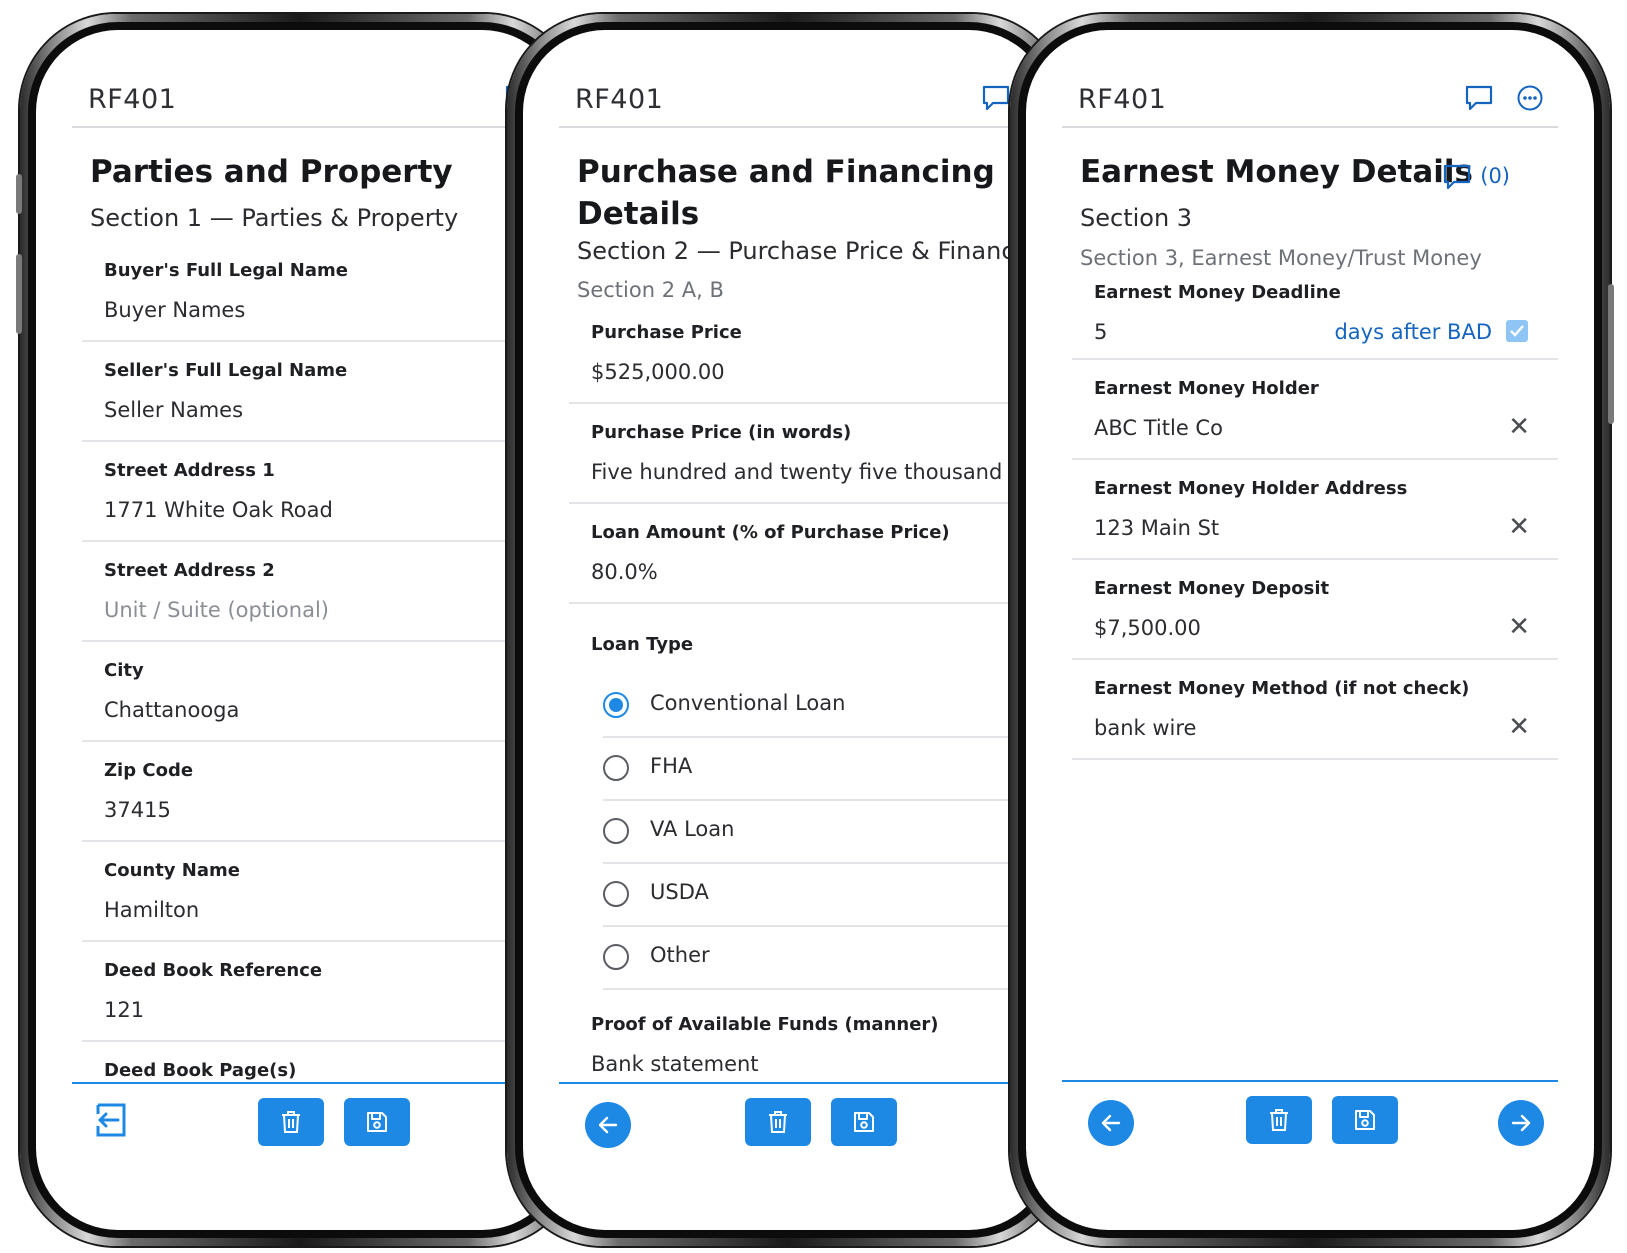  I want to click on street-address-1-field: Street Address 1 1771 White Oak Road, so click(305, 492).